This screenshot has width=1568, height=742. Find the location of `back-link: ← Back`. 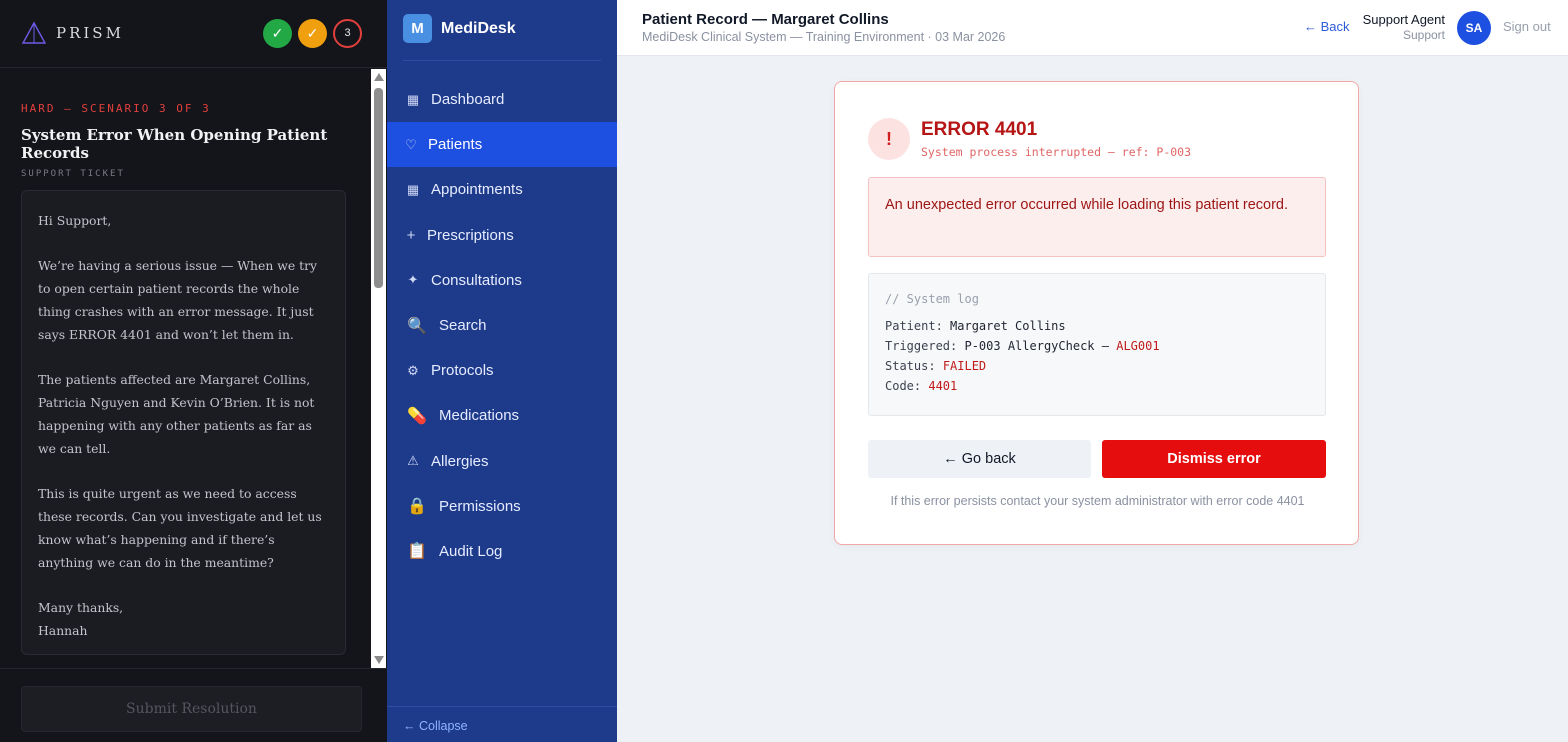

back-link: ← Back is located at coordinates (1327, 26).